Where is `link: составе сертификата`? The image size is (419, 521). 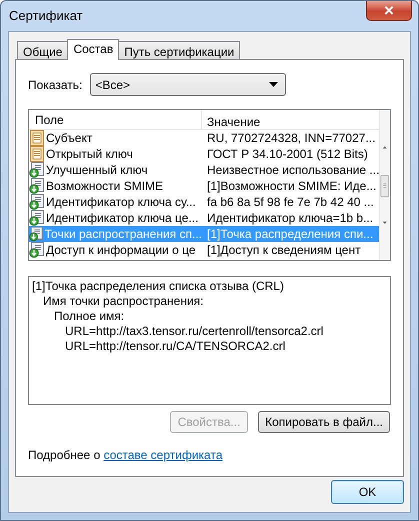 link: составе сертификата is located at coordinates (163, 455).